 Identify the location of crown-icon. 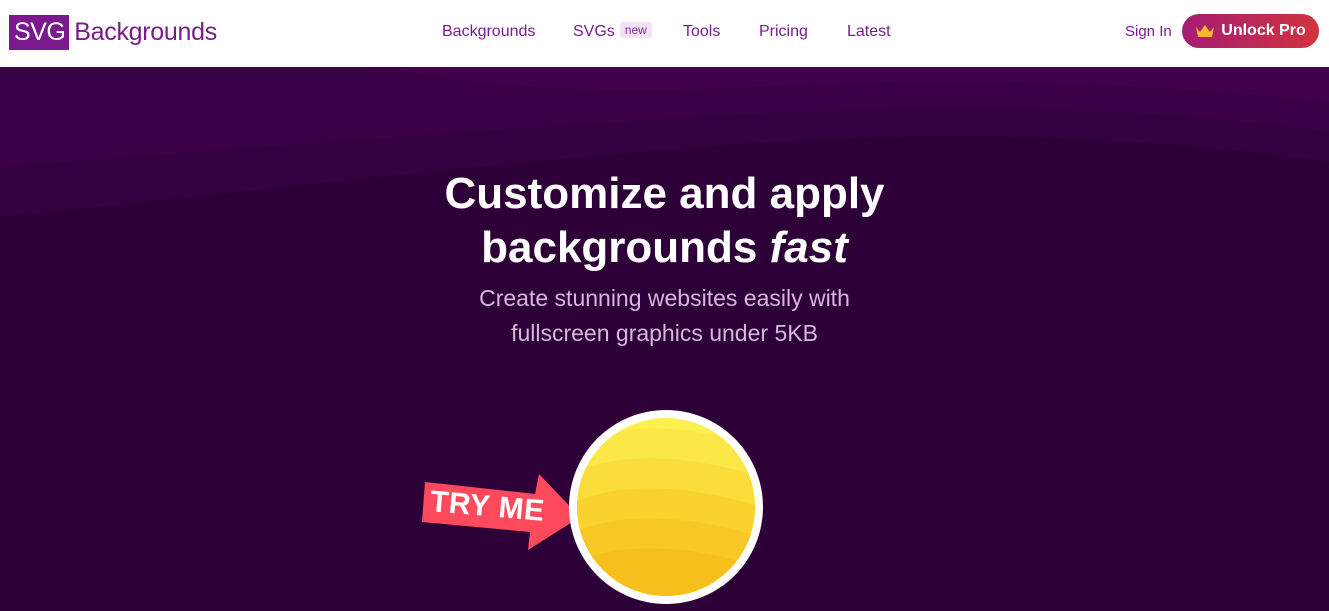
(1205, 31).